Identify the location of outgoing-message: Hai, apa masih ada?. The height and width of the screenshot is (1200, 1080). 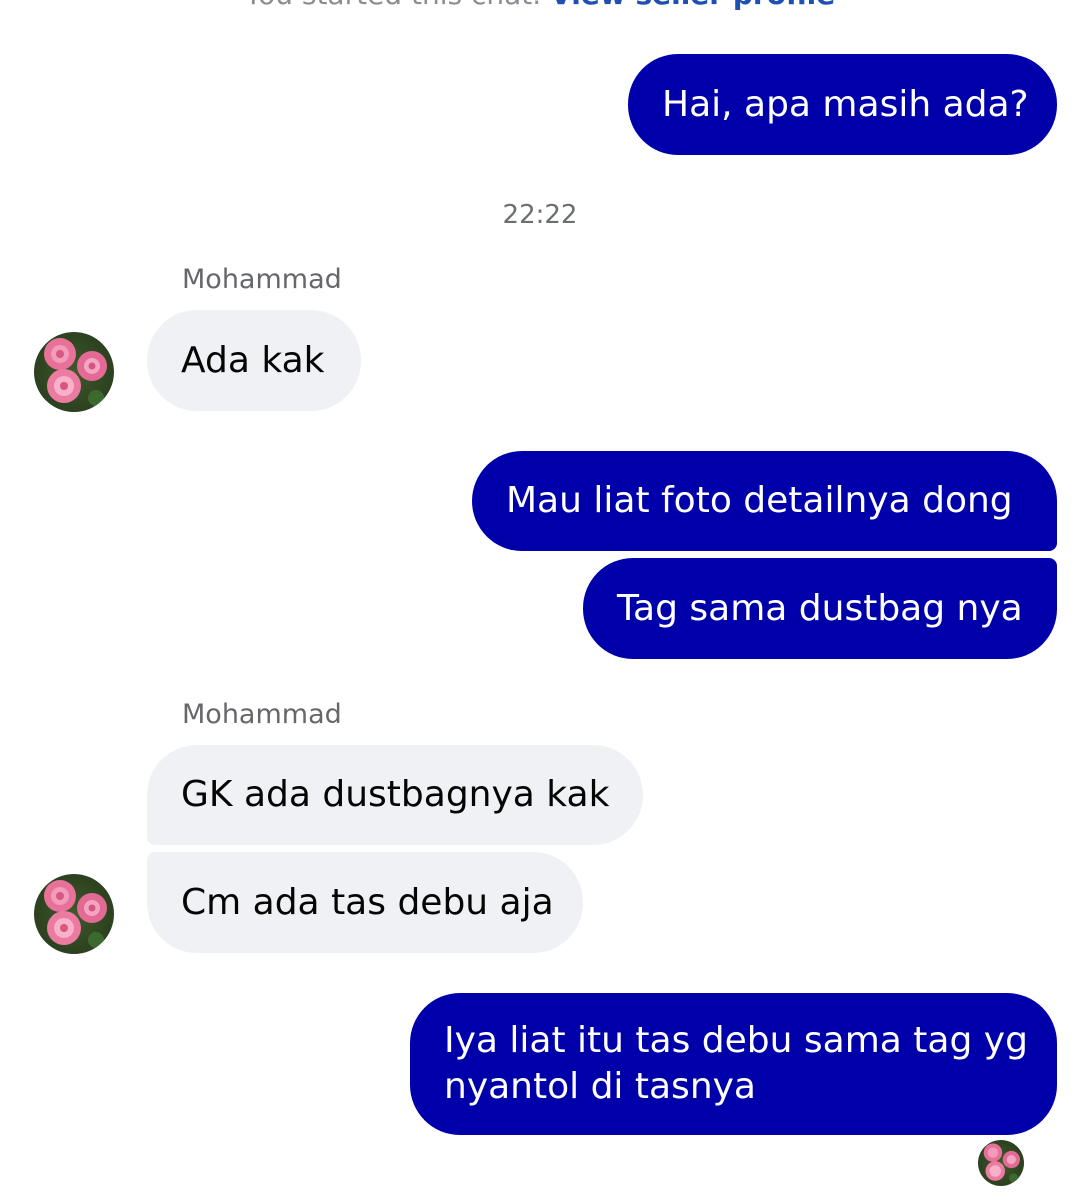
(842, 104).